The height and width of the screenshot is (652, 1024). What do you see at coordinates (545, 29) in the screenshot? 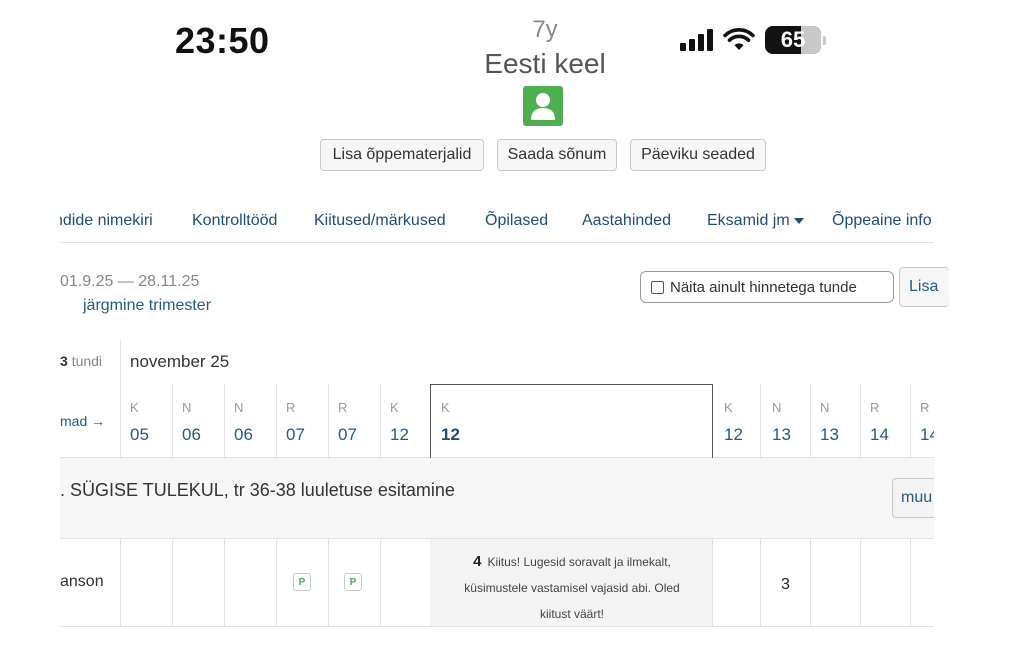
I see `class-label: 7y` at bounding box center [545, 29].